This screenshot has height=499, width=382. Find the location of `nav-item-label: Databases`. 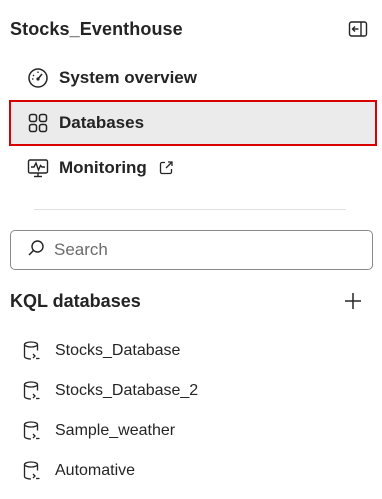

nav-item-label: Databases is located at coordinates (102, 122).